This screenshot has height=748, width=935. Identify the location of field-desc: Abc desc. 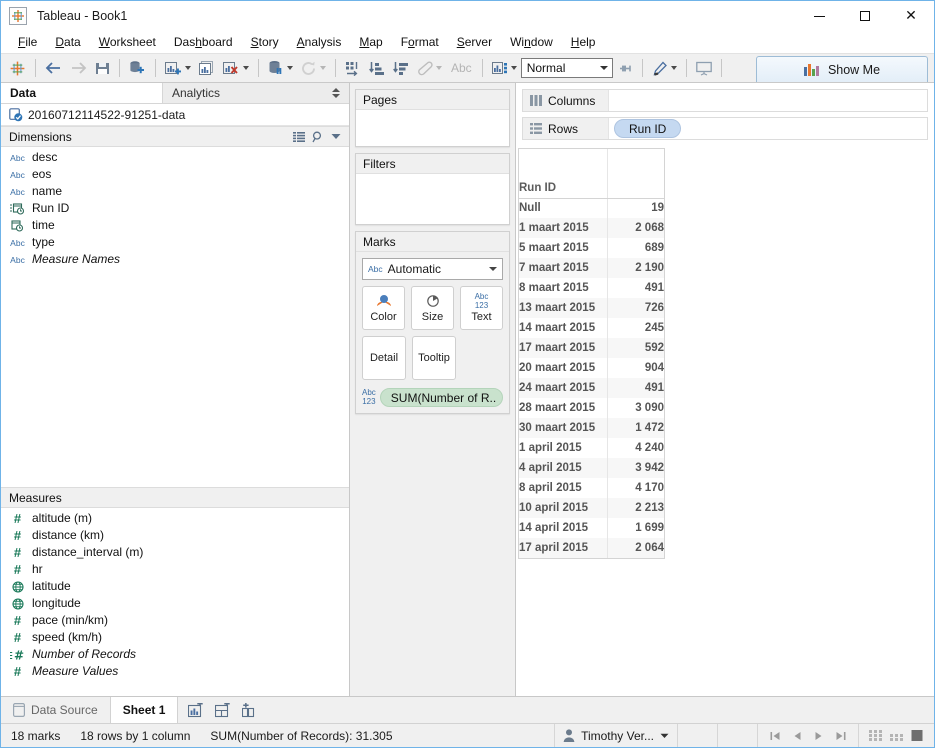
(175, 157).